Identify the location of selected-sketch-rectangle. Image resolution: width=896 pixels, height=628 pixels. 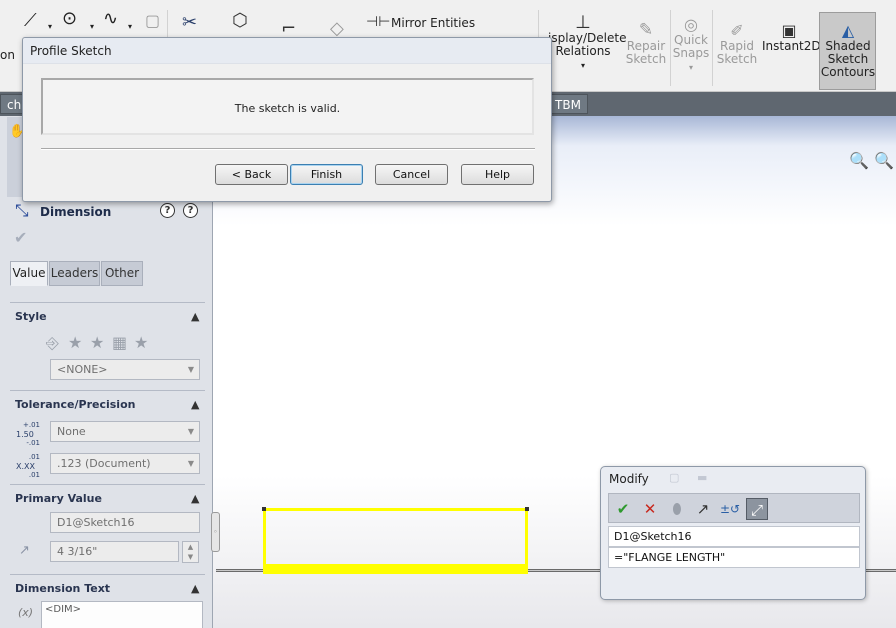
(395, 541).